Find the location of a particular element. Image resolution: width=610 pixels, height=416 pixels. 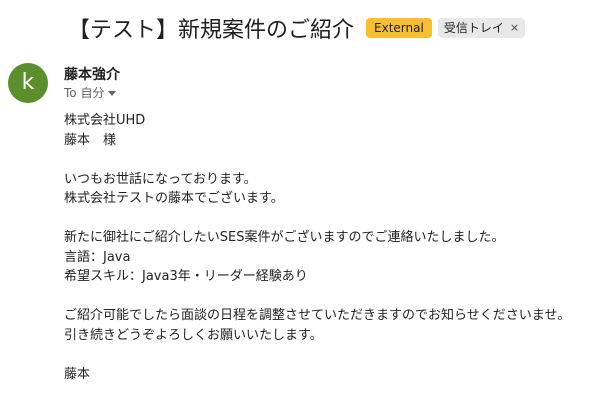

body-line: 藤本 is located at coordinates (77, 374).